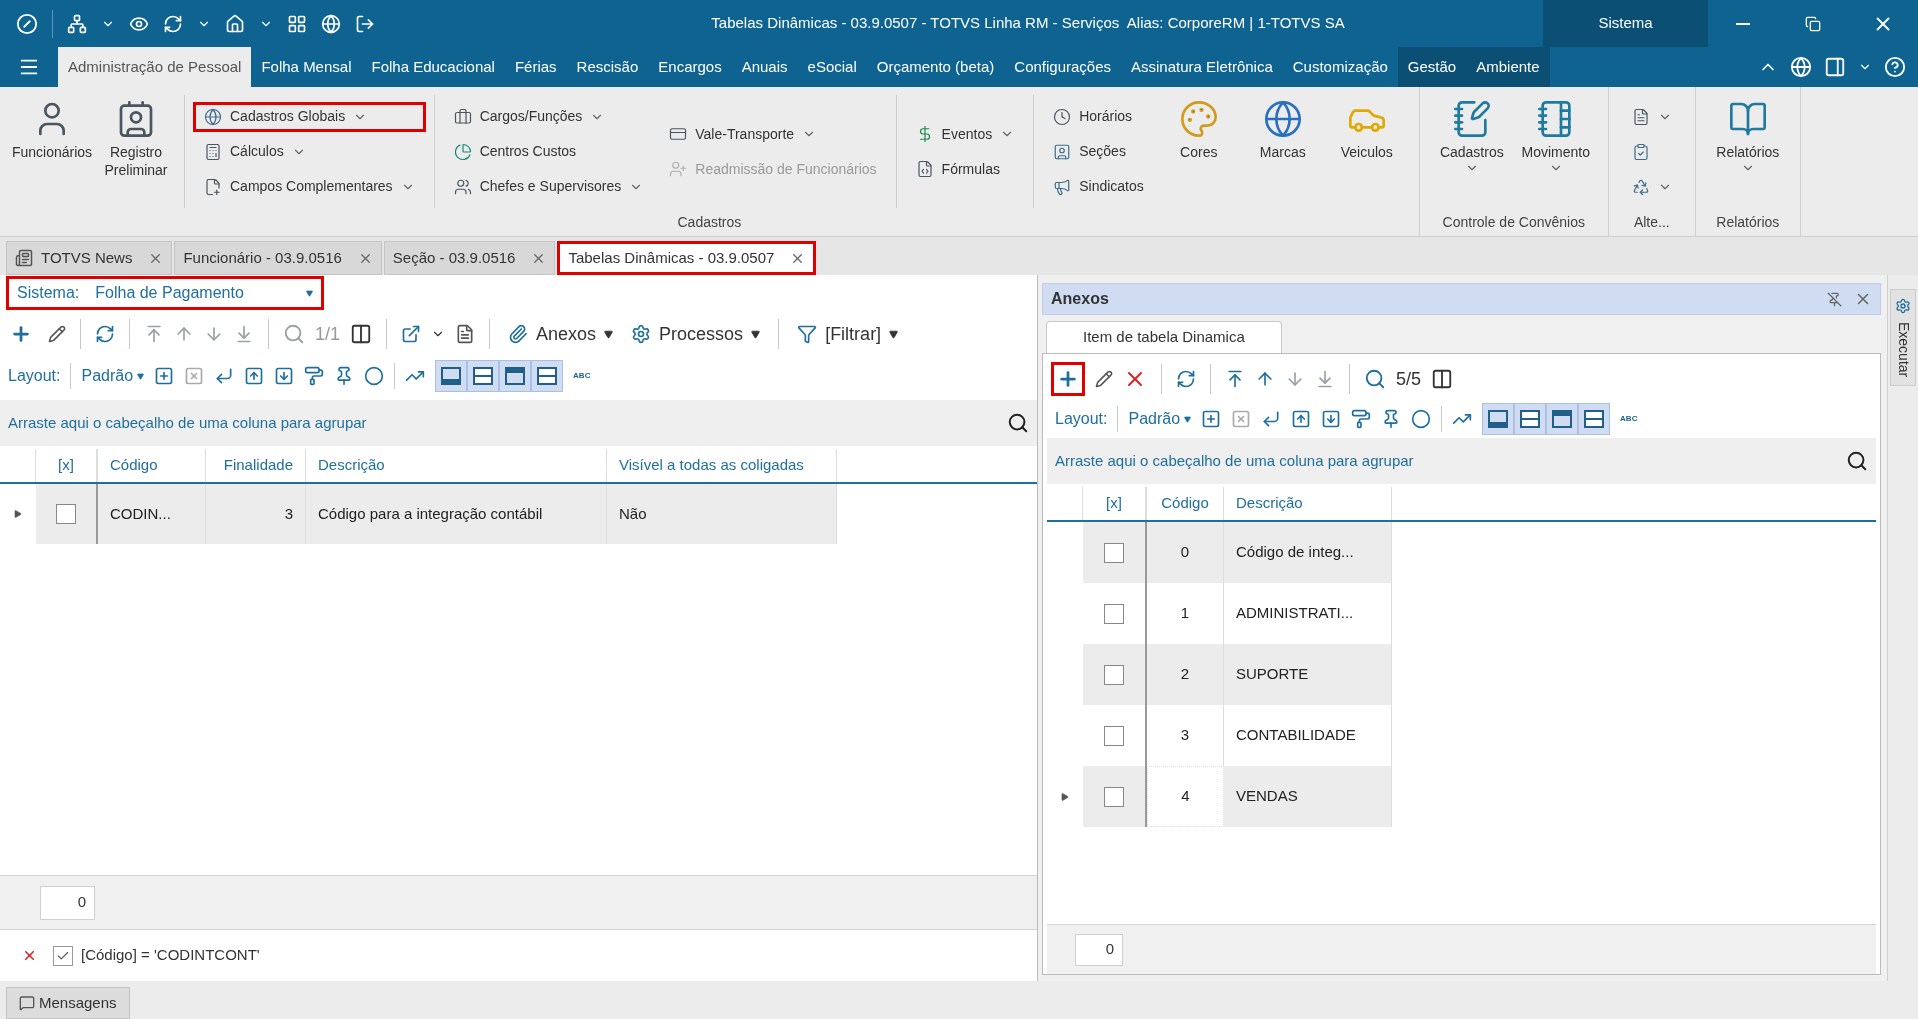 The height and width of the screenshot is (1019, 1918). Describe the element at coordinates (607, 67) in the screenshot. I see `ribbon-tab: Rescisão` at that location.